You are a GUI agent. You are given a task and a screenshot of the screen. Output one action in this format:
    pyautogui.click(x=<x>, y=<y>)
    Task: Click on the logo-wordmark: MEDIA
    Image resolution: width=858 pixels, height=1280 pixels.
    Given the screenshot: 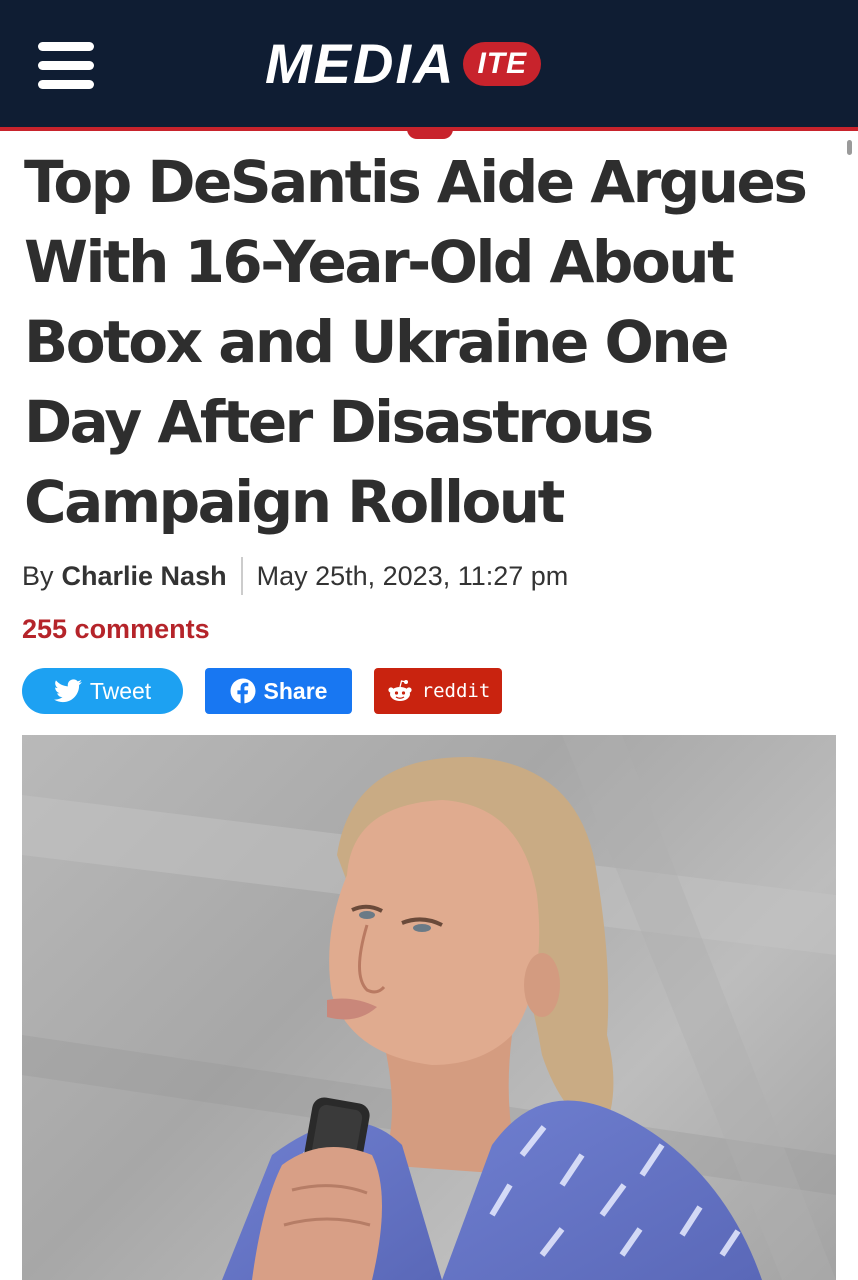 What is the action you would take?
    pyautogui.click(x=360, y=63)
    